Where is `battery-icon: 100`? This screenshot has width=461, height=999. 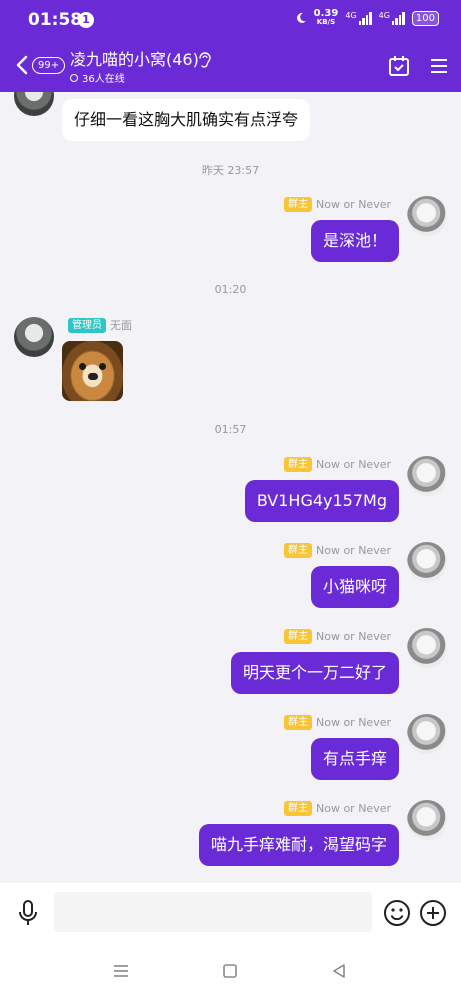 battery-icon: 100 is located at coordinates (425, 18).